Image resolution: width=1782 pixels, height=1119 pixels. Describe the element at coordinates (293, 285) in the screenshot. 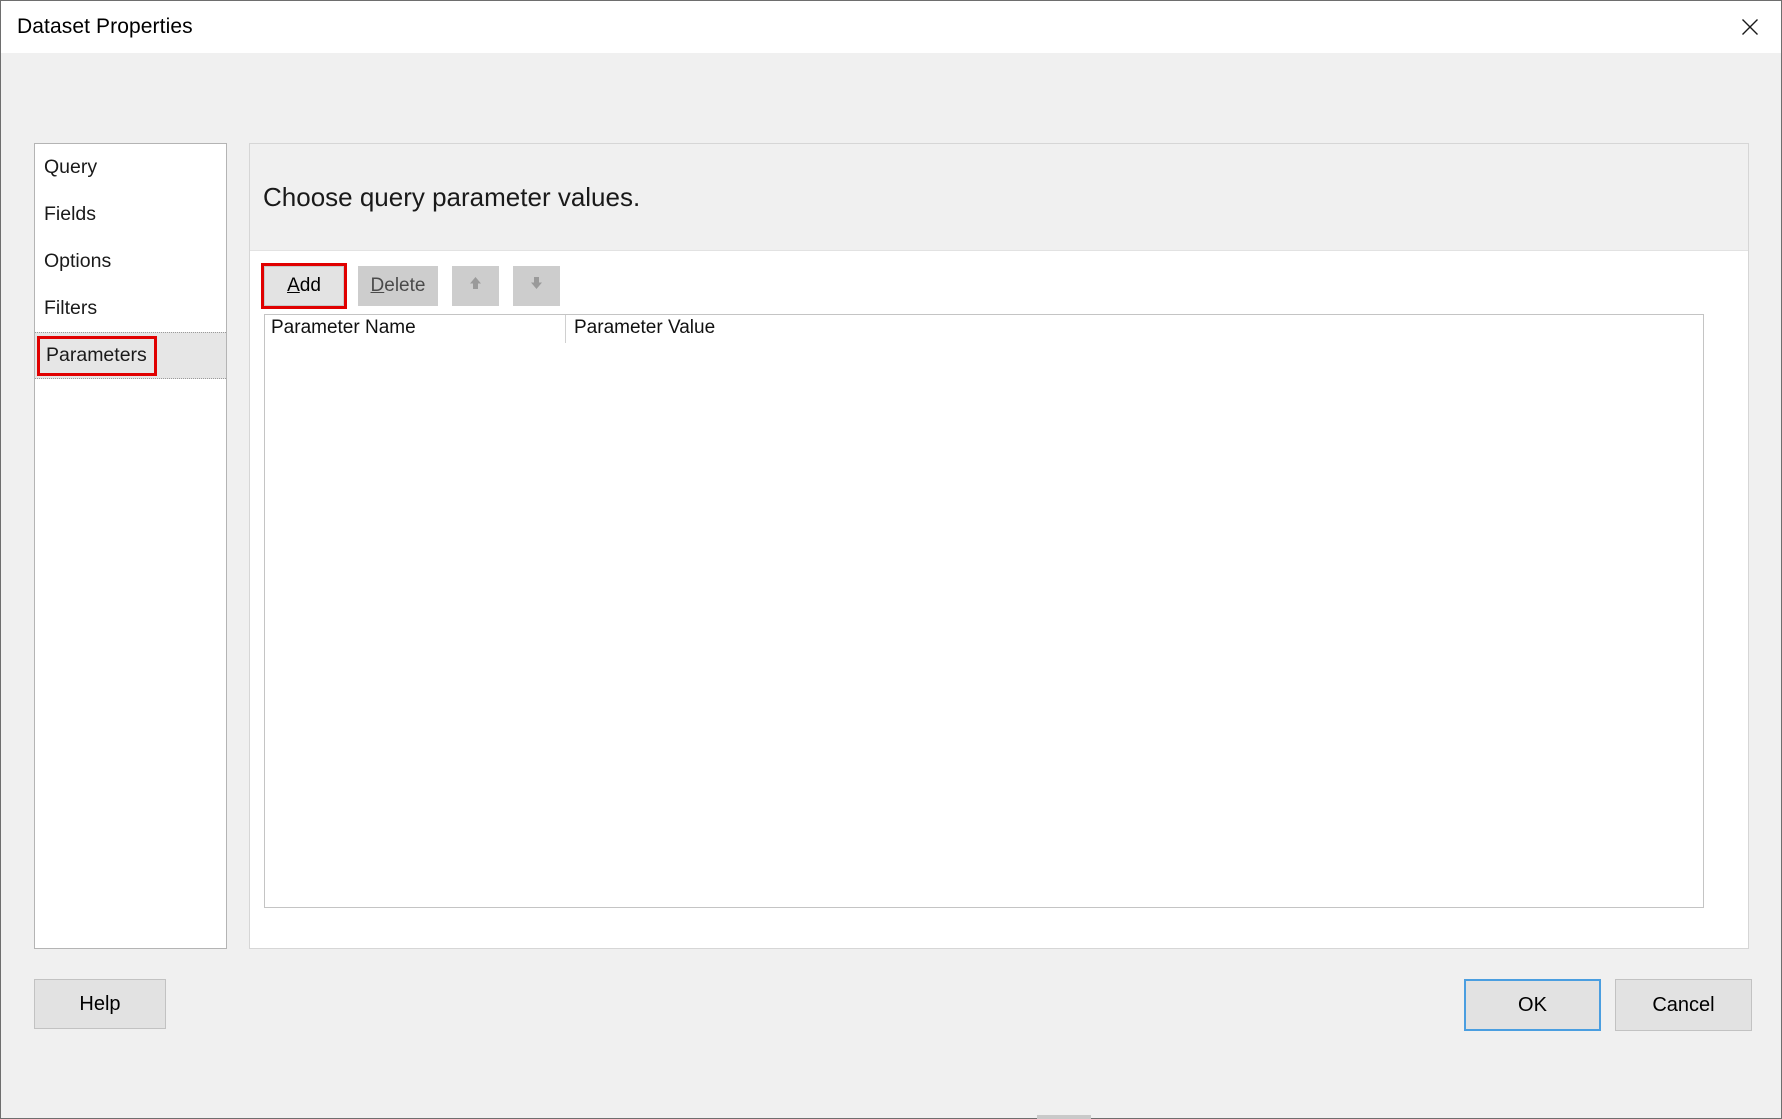

I see `add-accel: A` at that location.